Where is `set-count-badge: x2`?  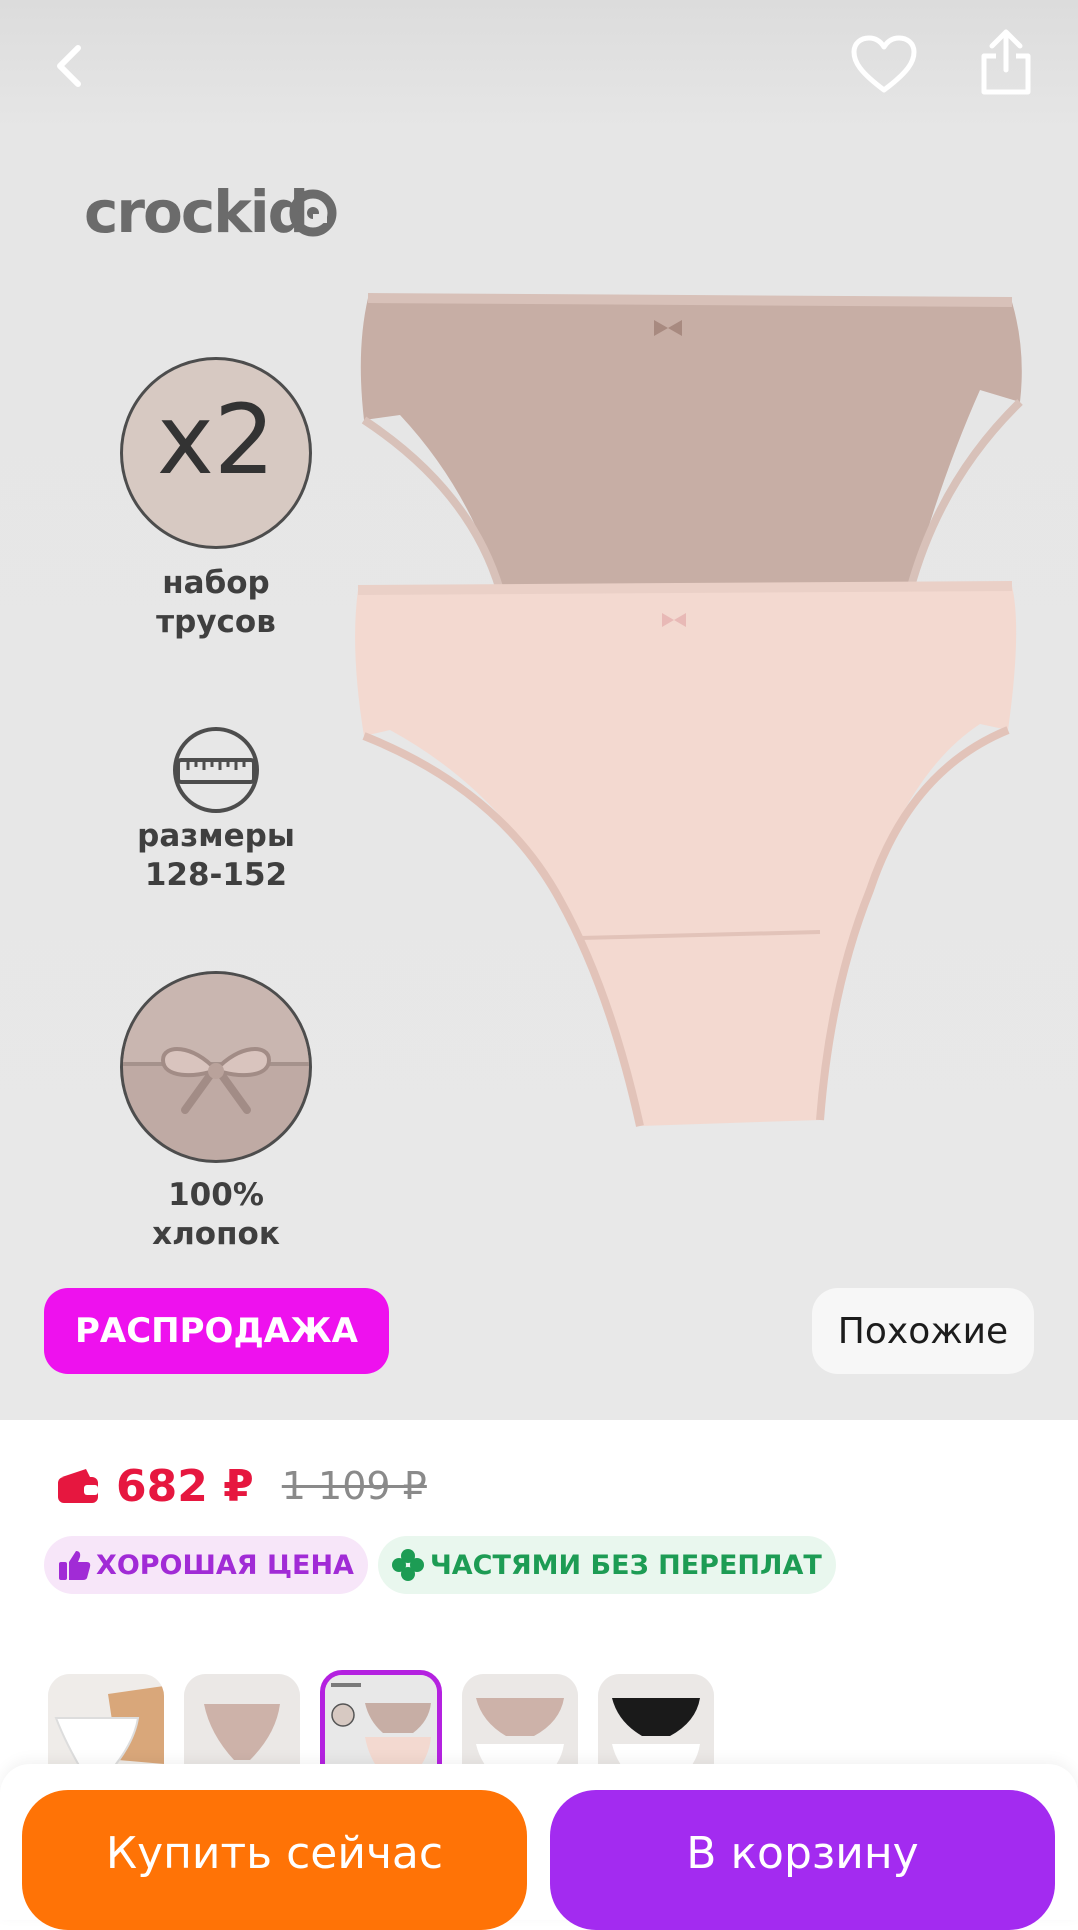
set-count-badge: x2 is located at coordinates (216, 453).